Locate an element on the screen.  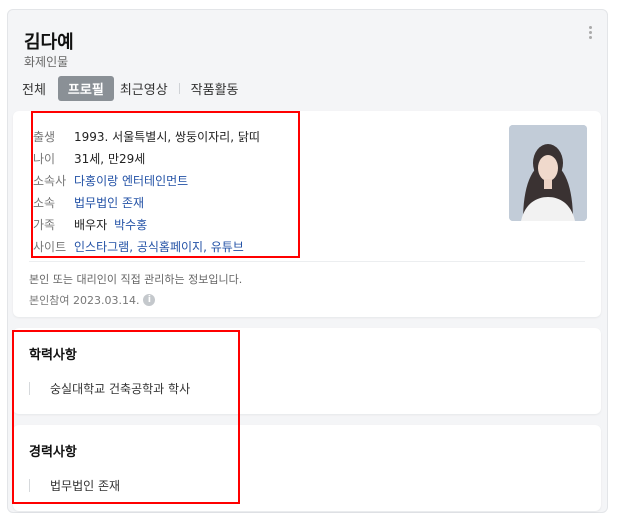
self-participation: 본인참여 2023.03.14. i is located at coordinates (92, 300).